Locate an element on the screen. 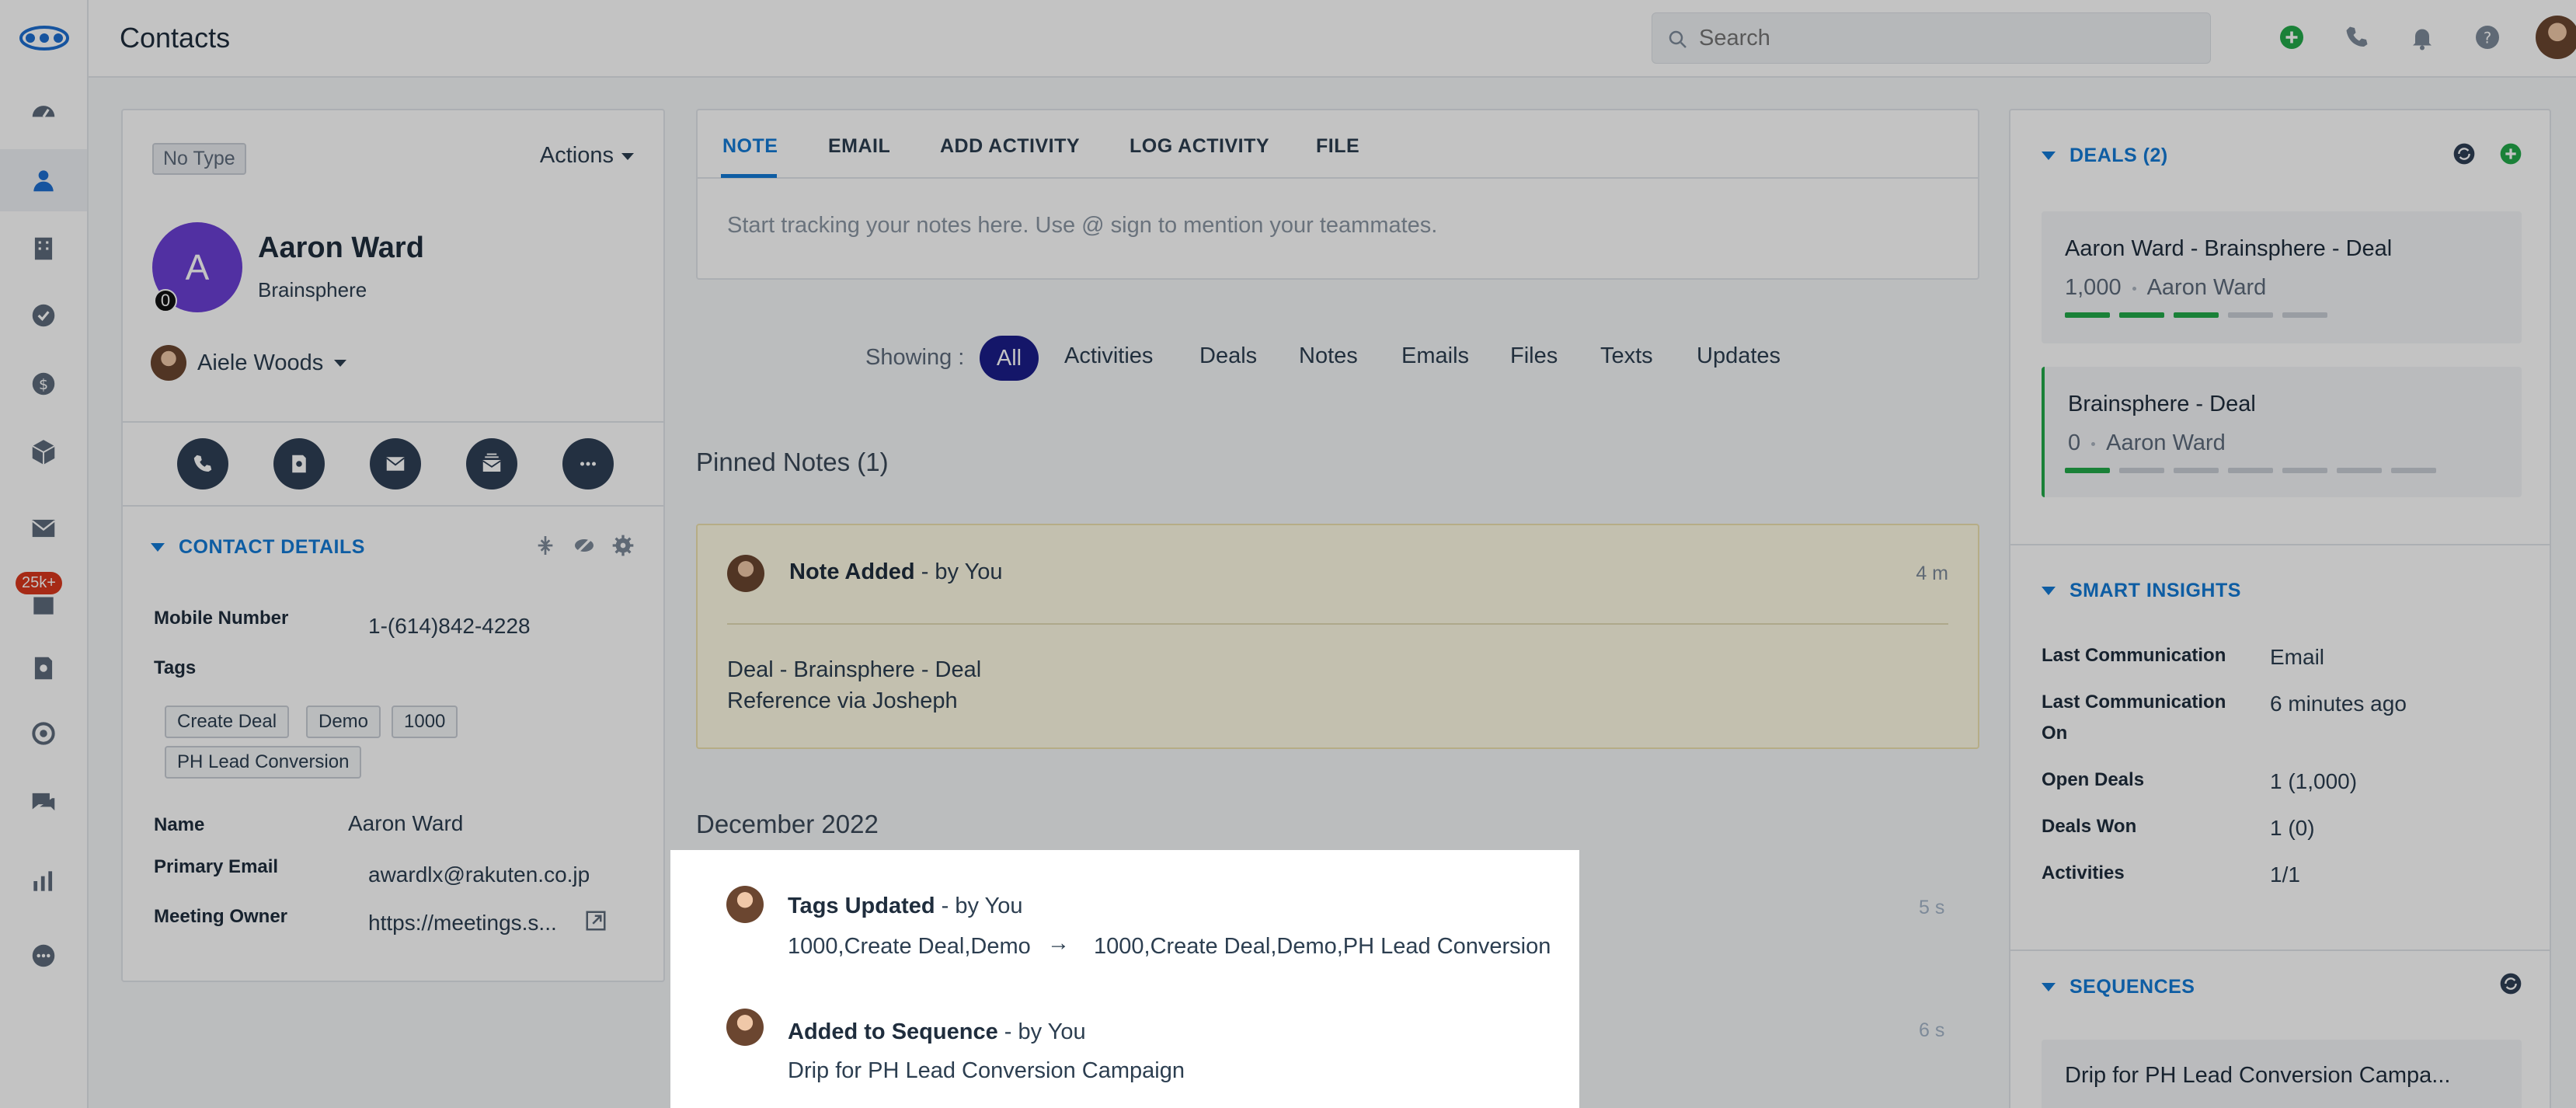  filter-emails: Emails is located at coordinates (1435, 356).